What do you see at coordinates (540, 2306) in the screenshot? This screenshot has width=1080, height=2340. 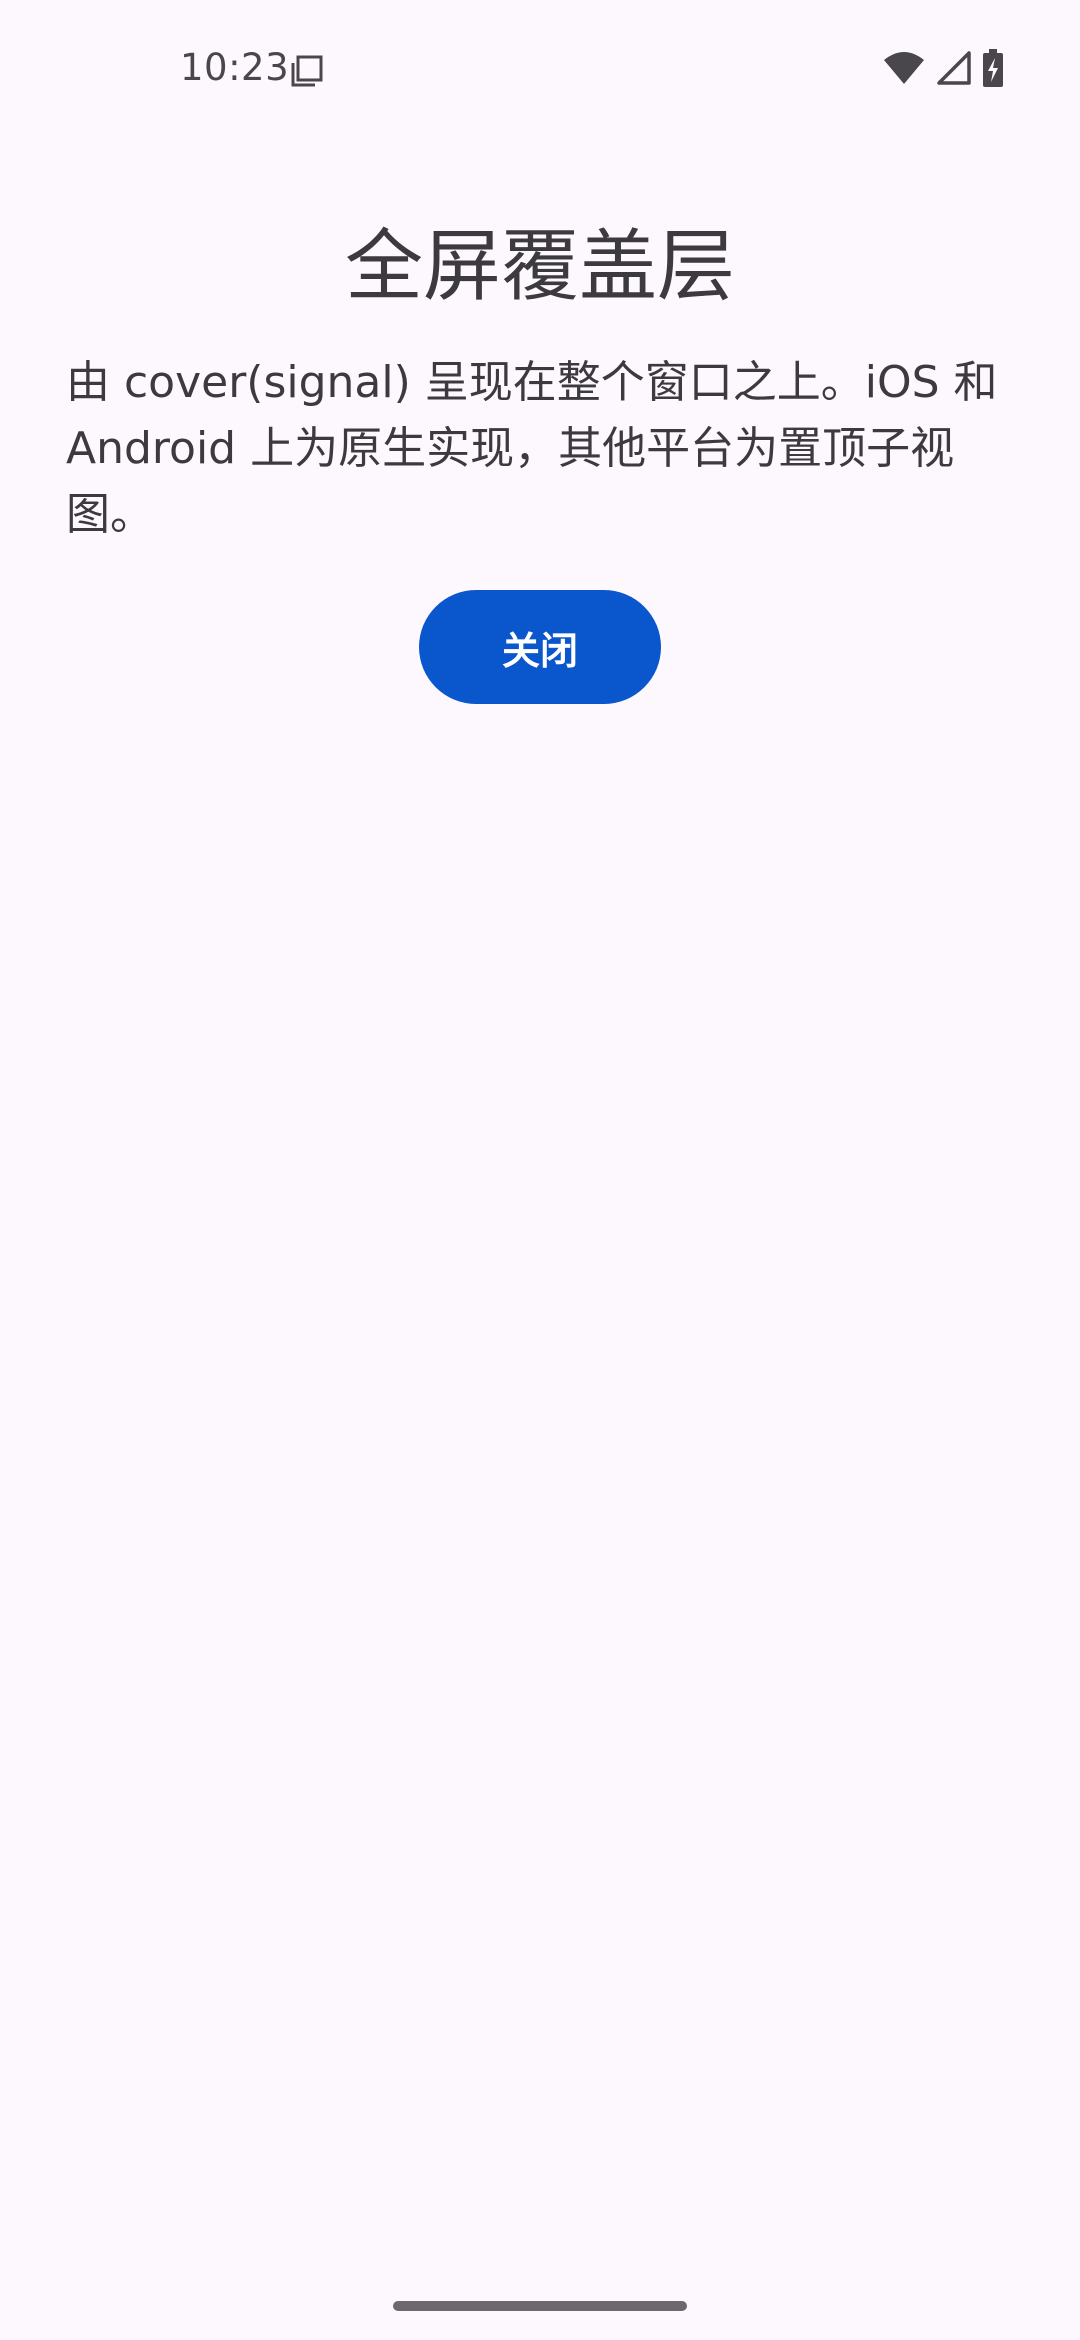 I see `home-indicator` at bounding box center [540, 2306].